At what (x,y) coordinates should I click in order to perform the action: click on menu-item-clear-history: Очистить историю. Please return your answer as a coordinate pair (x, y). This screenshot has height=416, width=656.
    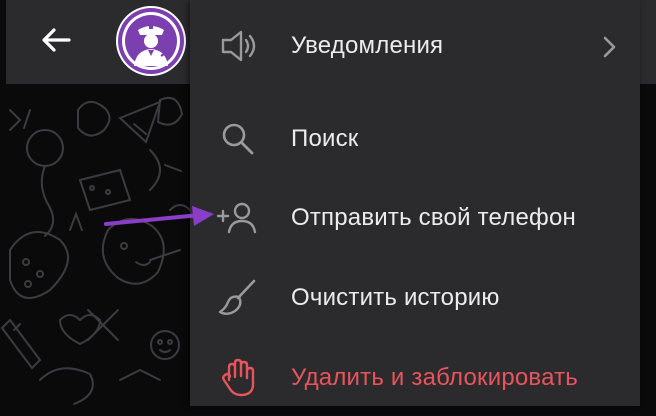
    Looking at the image, I should click on (415, 298).